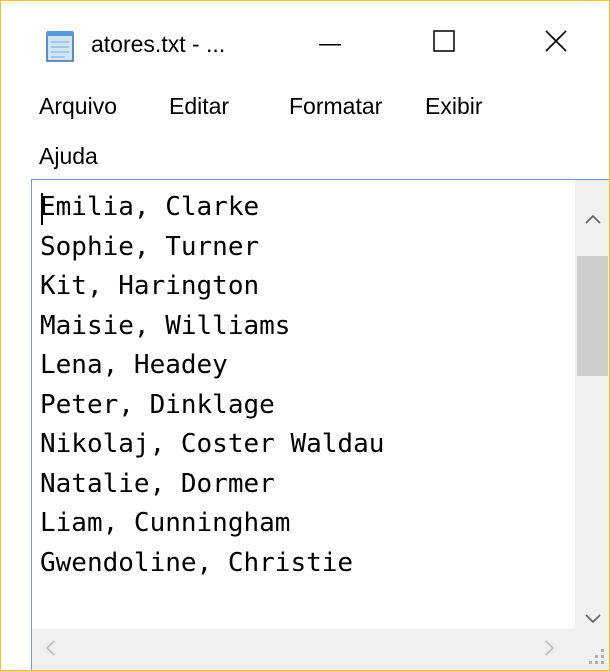 The image size is (610, 671). What do you see at coordinates (42, 209) in the screenshot?
I see `text-caret` at bounding box center [42, 209].